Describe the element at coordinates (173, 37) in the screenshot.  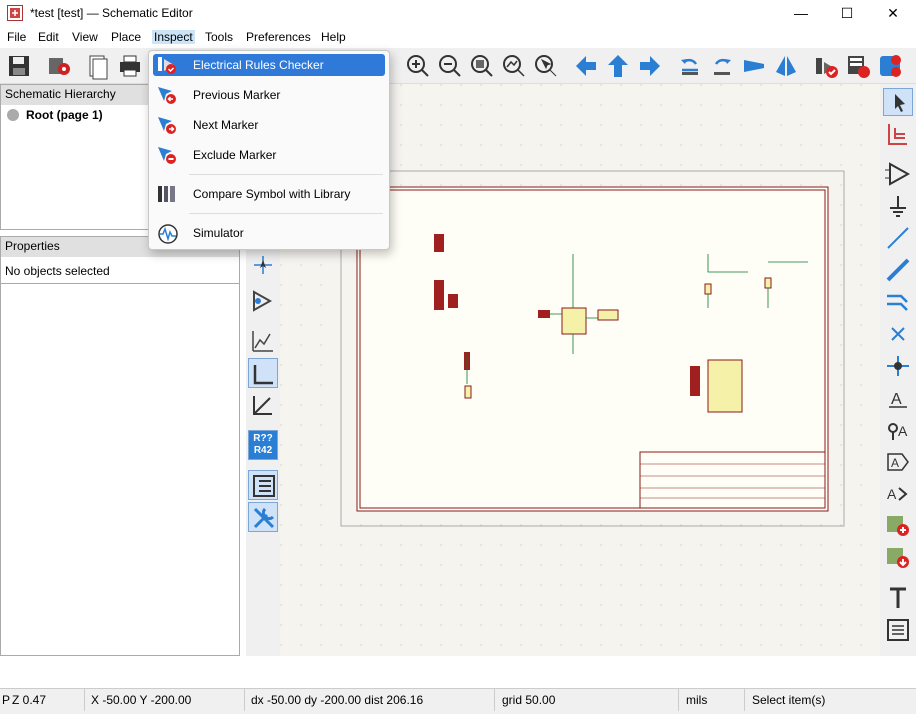
I see `menu-inspect: Inspect` at that location.